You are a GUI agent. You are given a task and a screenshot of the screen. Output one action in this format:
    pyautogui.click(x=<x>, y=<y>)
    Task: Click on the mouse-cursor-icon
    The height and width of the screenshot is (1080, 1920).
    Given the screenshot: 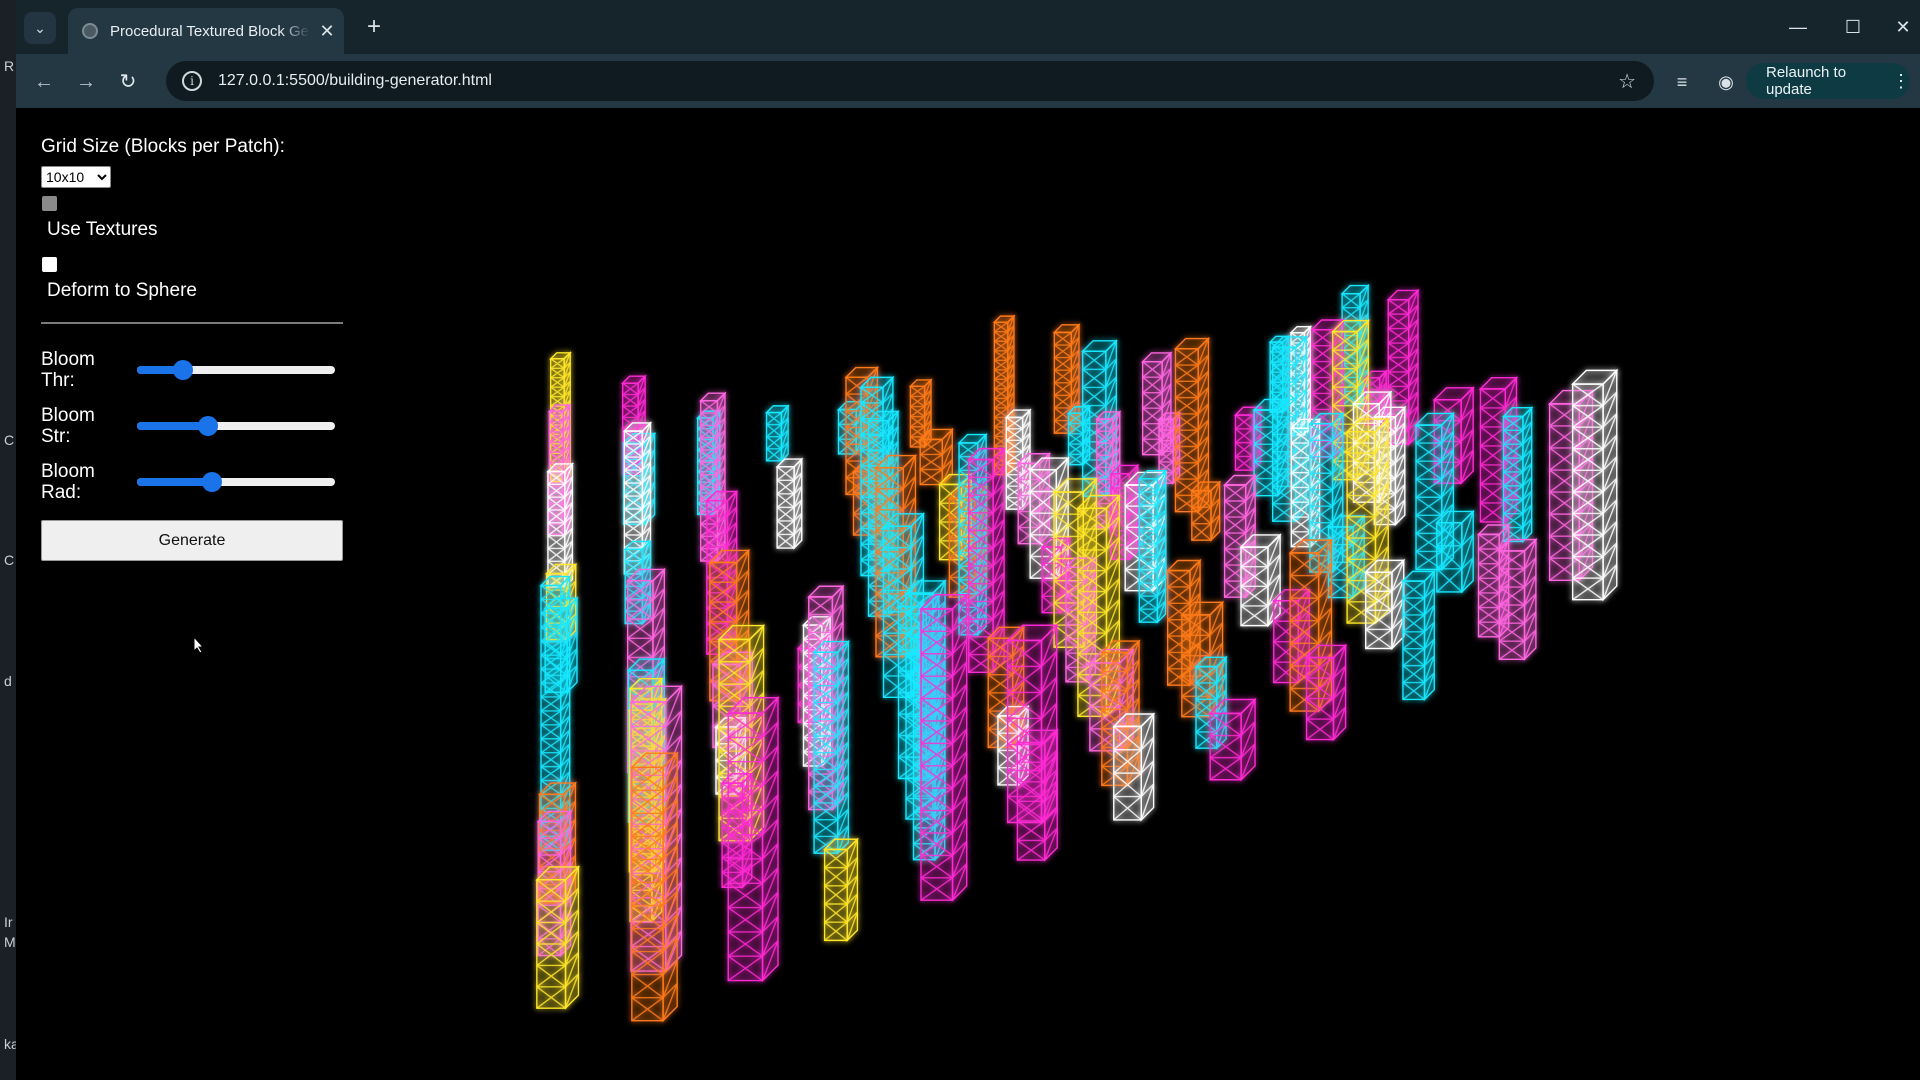 What is the action you would take?
    pyautogui.click(x=199, y=645)
    